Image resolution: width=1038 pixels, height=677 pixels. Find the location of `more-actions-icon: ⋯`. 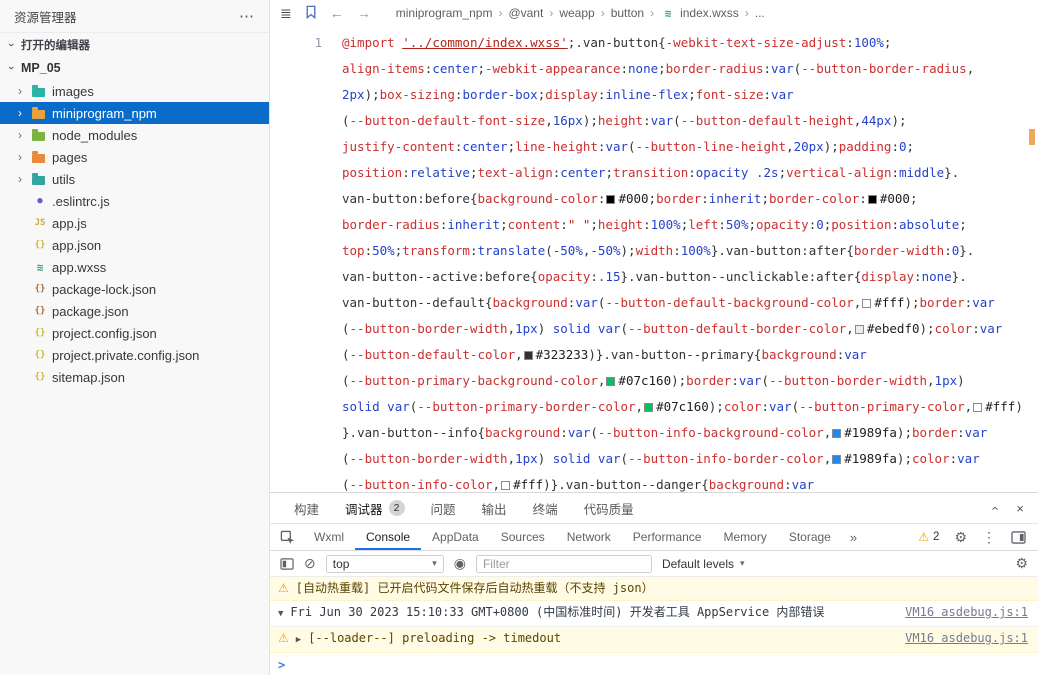

more-actions-icon: ⋯ is located at coordinates (247, 16).